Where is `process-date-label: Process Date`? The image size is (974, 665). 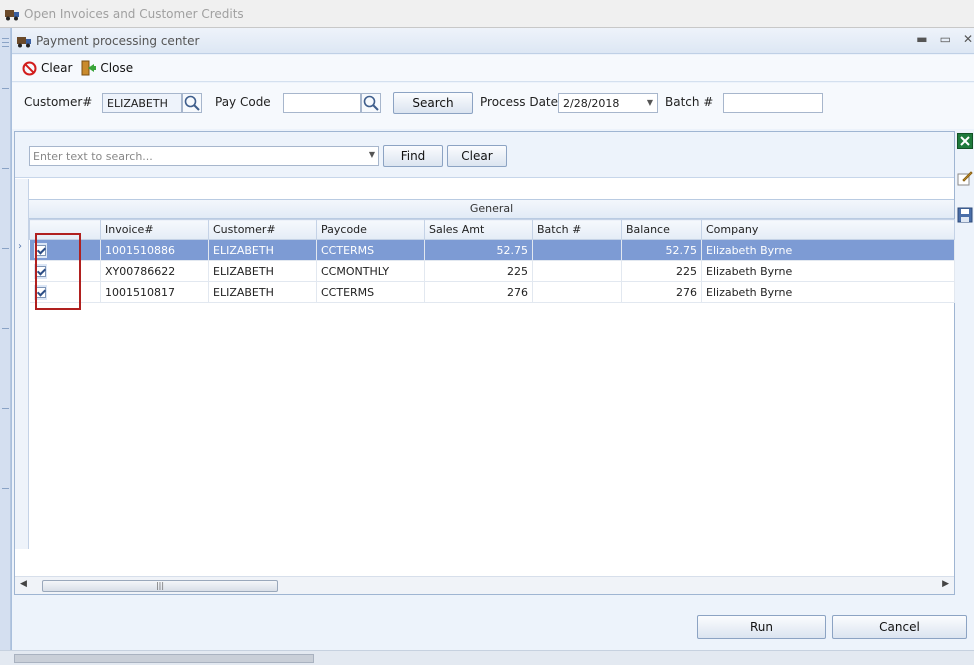
process-date-label: Process Date is located at coordinates (519, 102).